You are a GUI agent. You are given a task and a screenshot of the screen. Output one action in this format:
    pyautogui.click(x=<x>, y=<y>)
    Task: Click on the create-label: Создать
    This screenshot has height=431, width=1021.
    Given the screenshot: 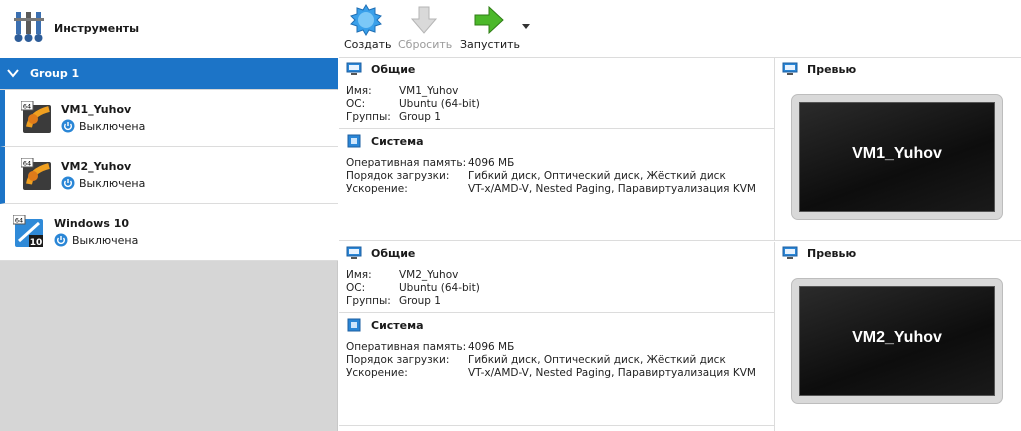 What is the action you would take?
    pyautogui.click(x=368, y=44)
    